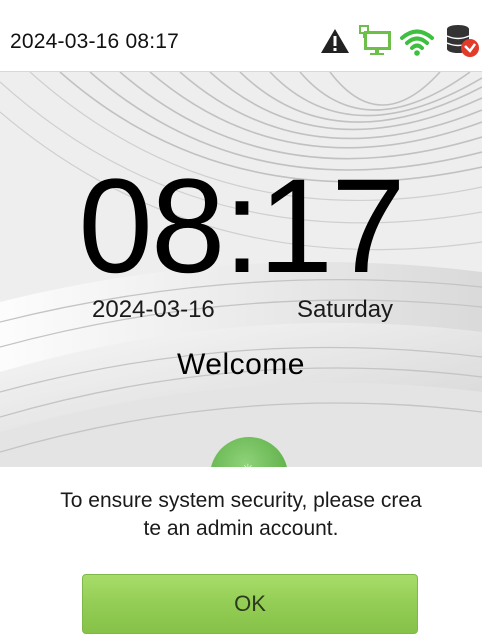  Describe the element at coordinates (241, 500) in the screenshot. I see `dialog-message-line-1: To ensure system security, please crea` at that location.